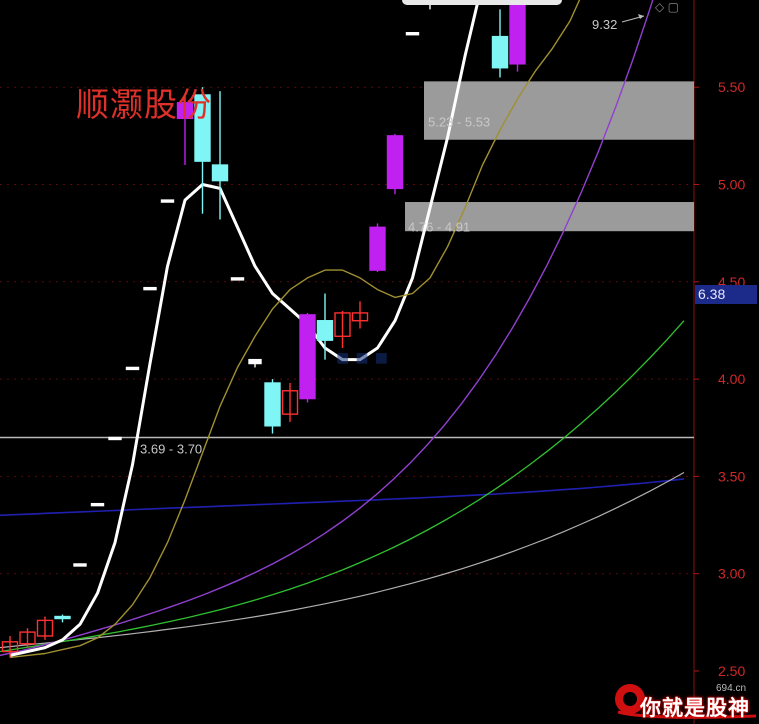 The height and width of the screenshot is (724, 759). What do you see at coordinates (726, 294) in the screenshot?
I see `last-price-marker: 6.38` at bounding box center [726, 294].